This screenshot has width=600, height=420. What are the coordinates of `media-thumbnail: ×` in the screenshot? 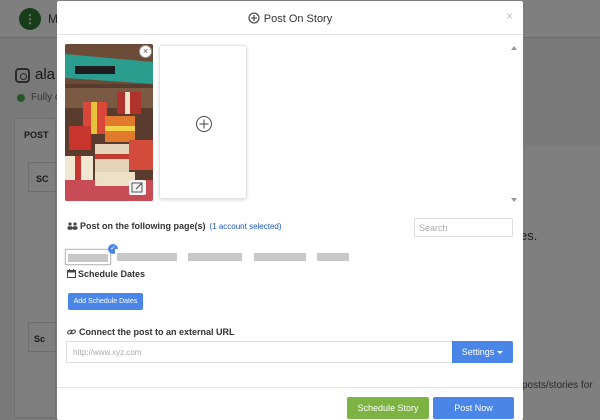 It's located at (109, 122).